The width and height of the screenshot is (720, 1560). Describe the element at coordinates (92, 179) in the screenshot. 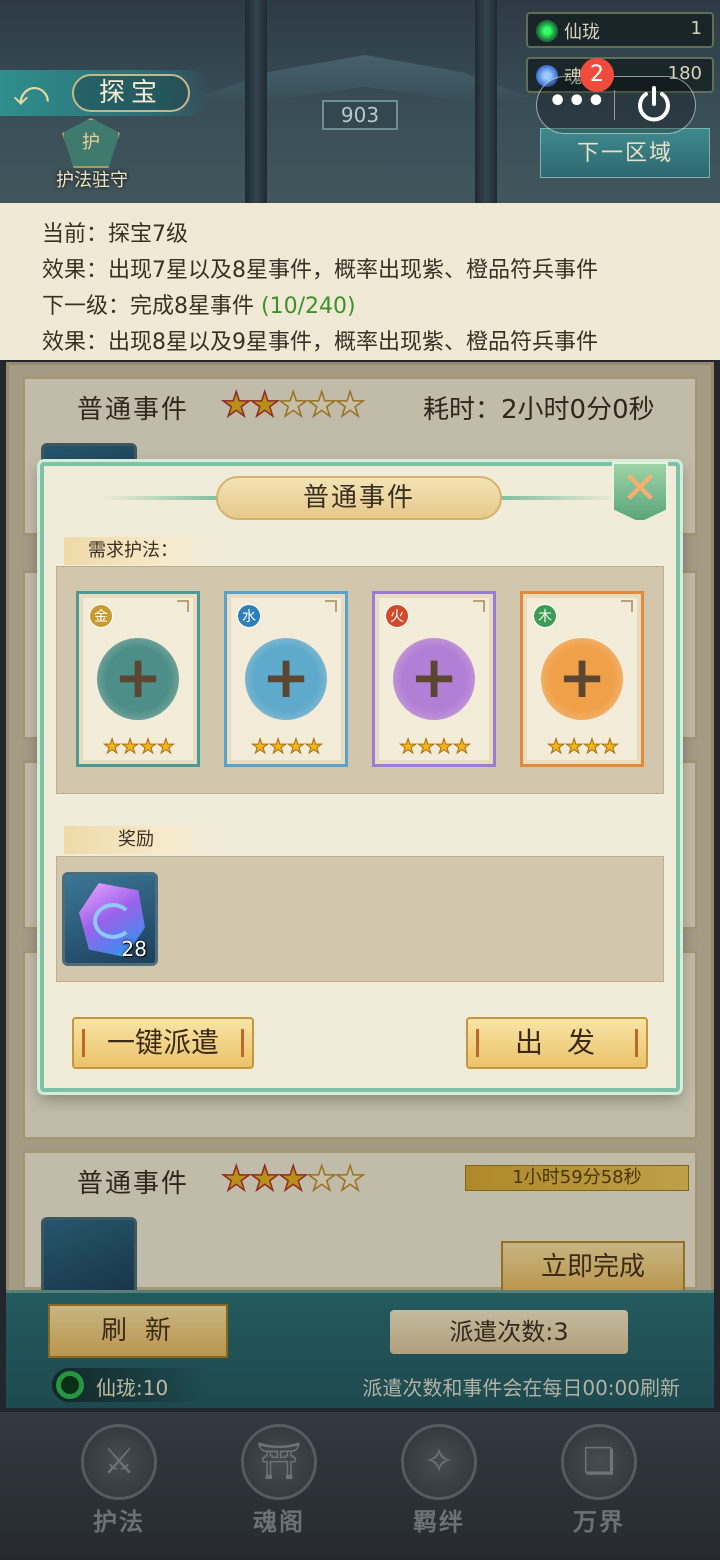

I see `guard-label: 护法驻守` at that location.